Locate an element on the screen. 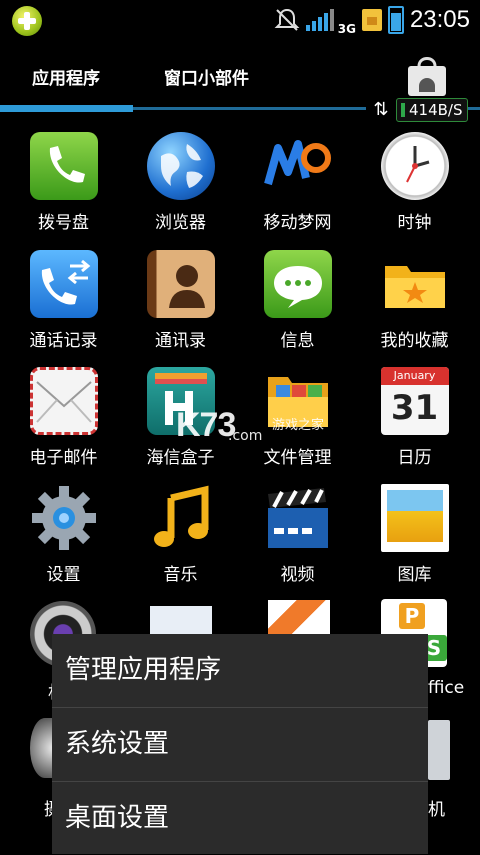  app-email: 电子邮件 is located at coordinates (63, 417).